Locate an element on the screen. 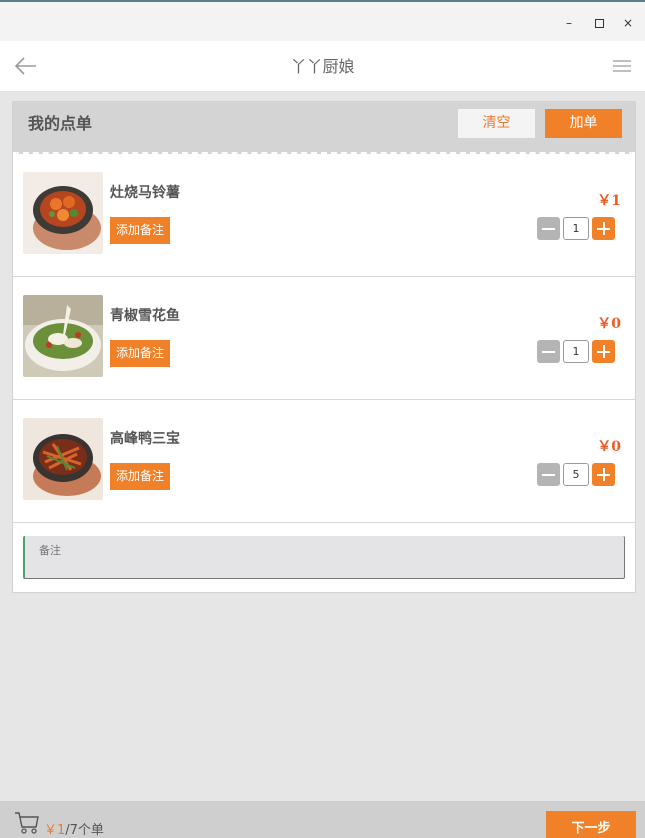  app-header: 丫丫厨娘 is located at coordinates (322, 66).